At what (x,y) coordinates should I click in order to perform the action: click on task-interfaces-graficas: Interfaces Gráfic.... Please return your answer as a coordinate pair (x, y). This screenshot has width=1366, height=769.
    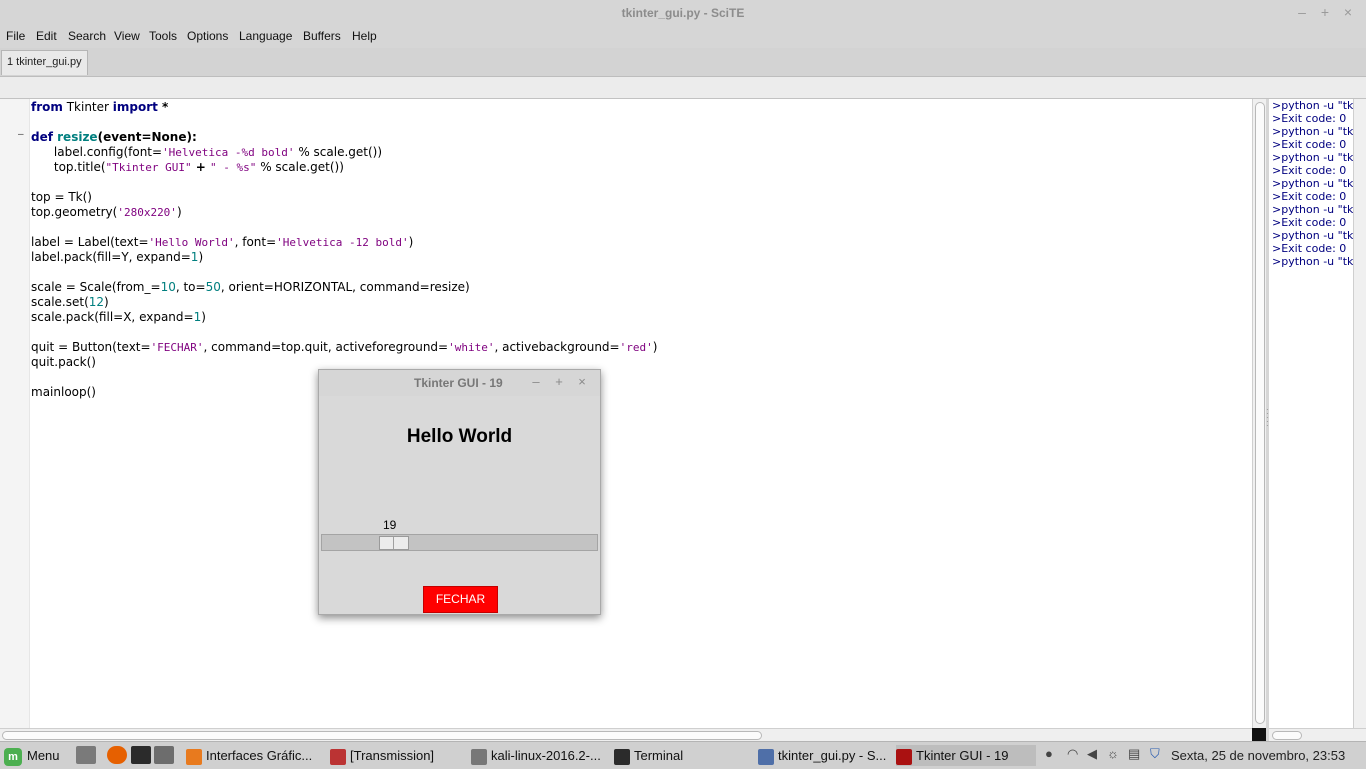
    Looking at the image, I should click on (249, 755).